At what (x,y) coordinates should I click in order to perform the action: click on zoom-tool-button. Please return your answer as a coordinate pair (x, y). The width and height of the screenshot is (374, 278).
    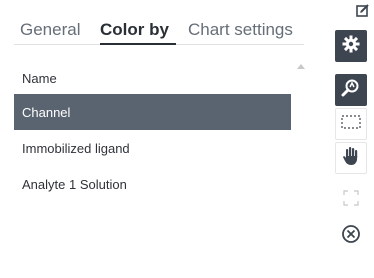
    Looking at the image, I should click on (351, 90).